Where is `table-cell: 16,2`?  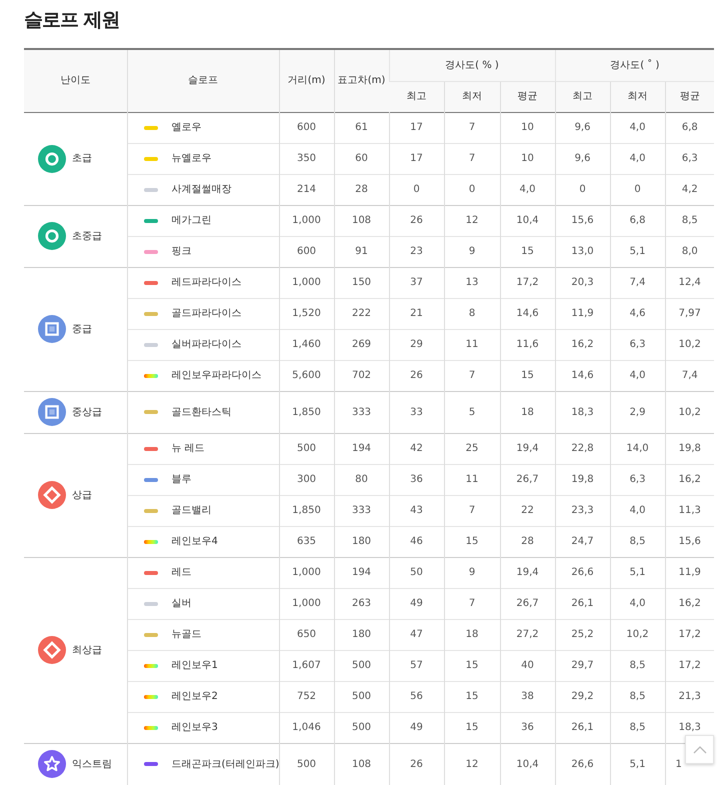 table-cell: 16,2 is located at coordinates (689, 479).